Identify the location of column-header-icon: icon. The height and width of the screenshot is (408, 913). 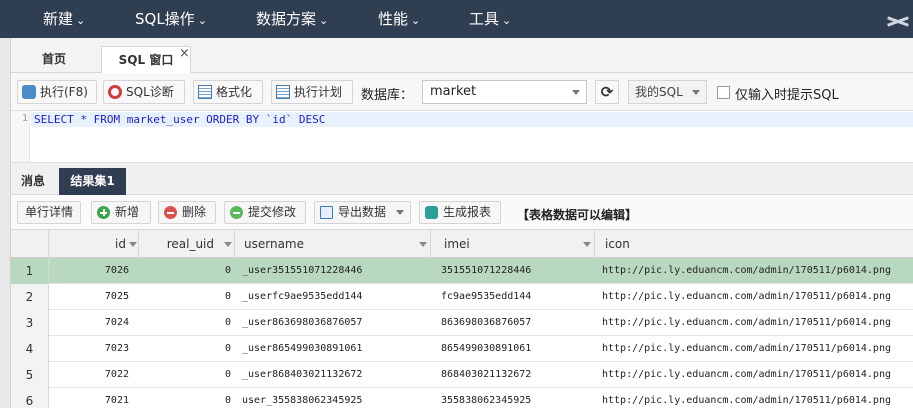
(754, 244).